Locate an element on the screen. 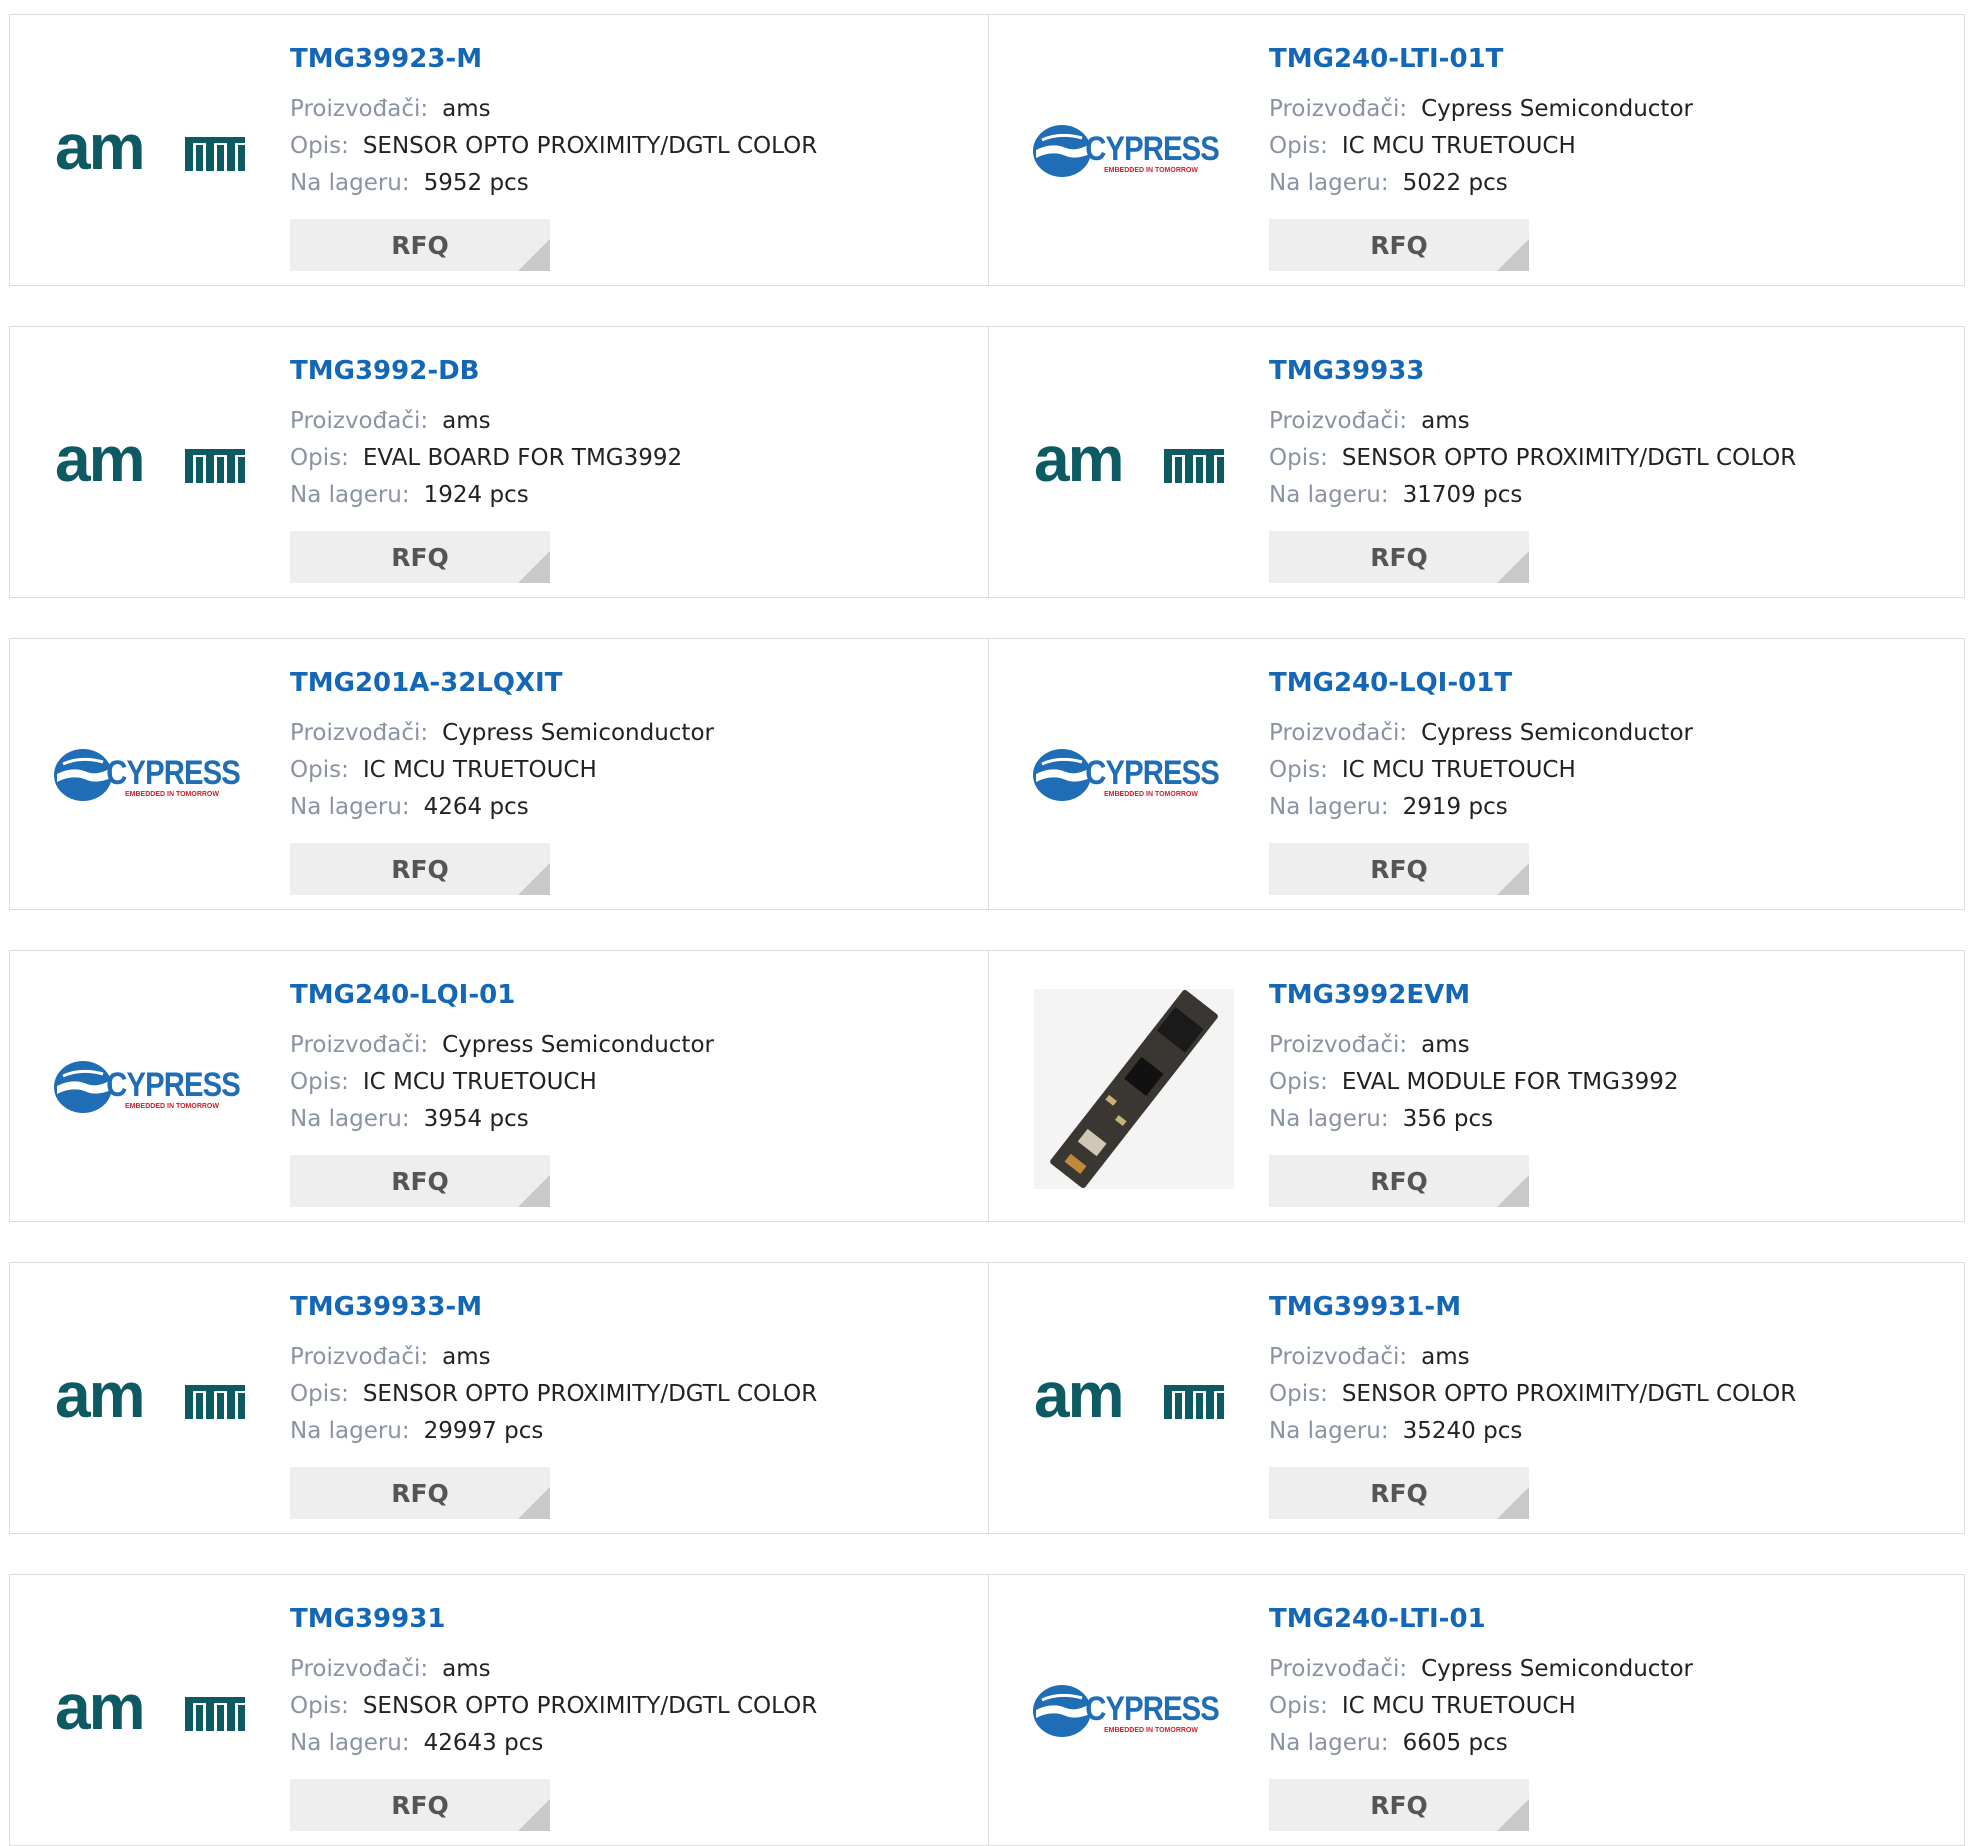 This screenshot has height=1846, width=1969. part-number-link: TMG39923-M is located at coordinates (630, 59).